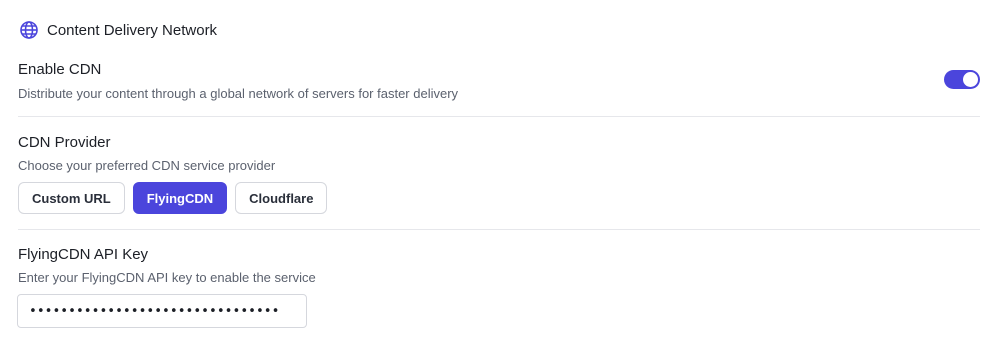 This screenshot has width=999, height=345. I want to click on provider-option-custom-url: Custom URL, so click(71, 198).